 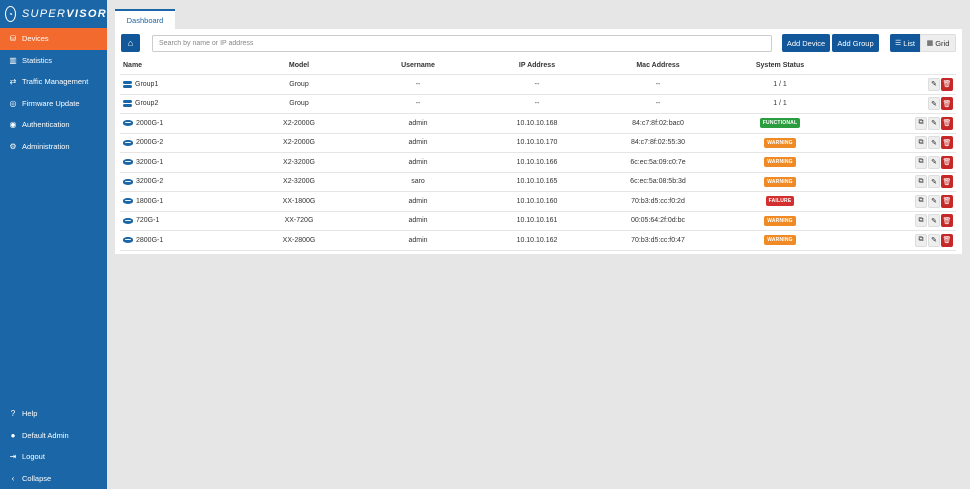 What do you see at coordinates (53, 457) in the screenshot?
I see `sidebar-item-logout: ⇥ Logout` at bounding box center [53, 457].